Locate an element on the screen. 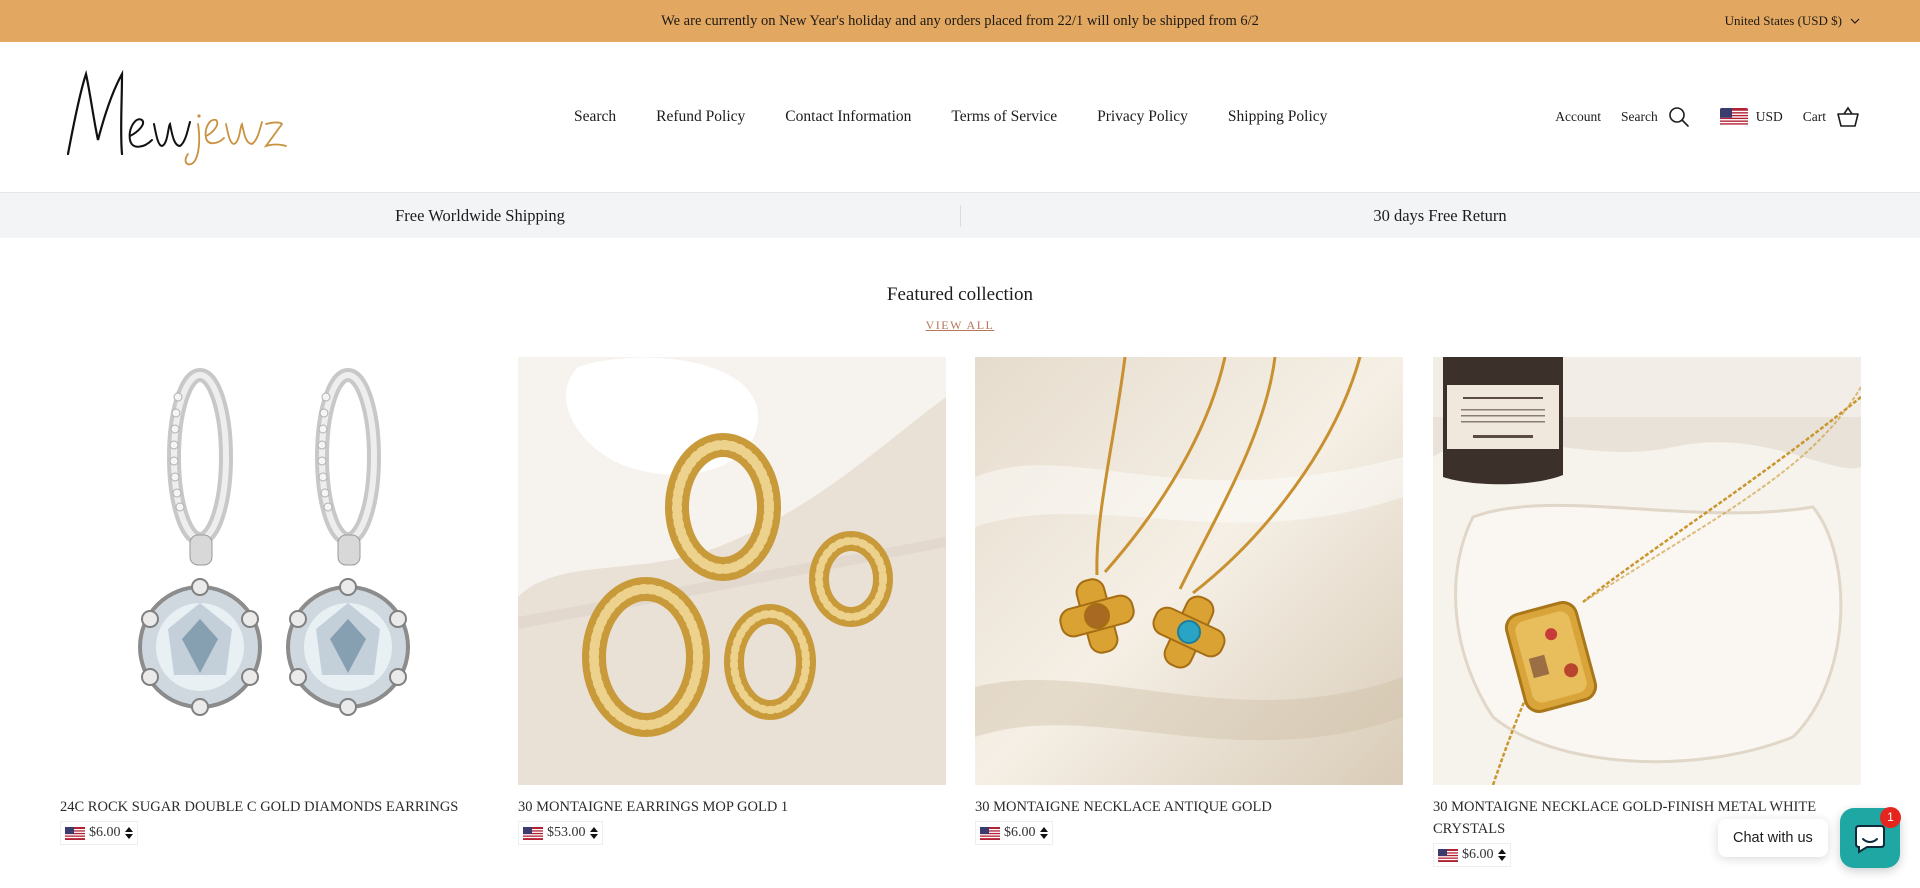 This screenshot has height=888, width=1920. logo is located at coordinates (175, 117).